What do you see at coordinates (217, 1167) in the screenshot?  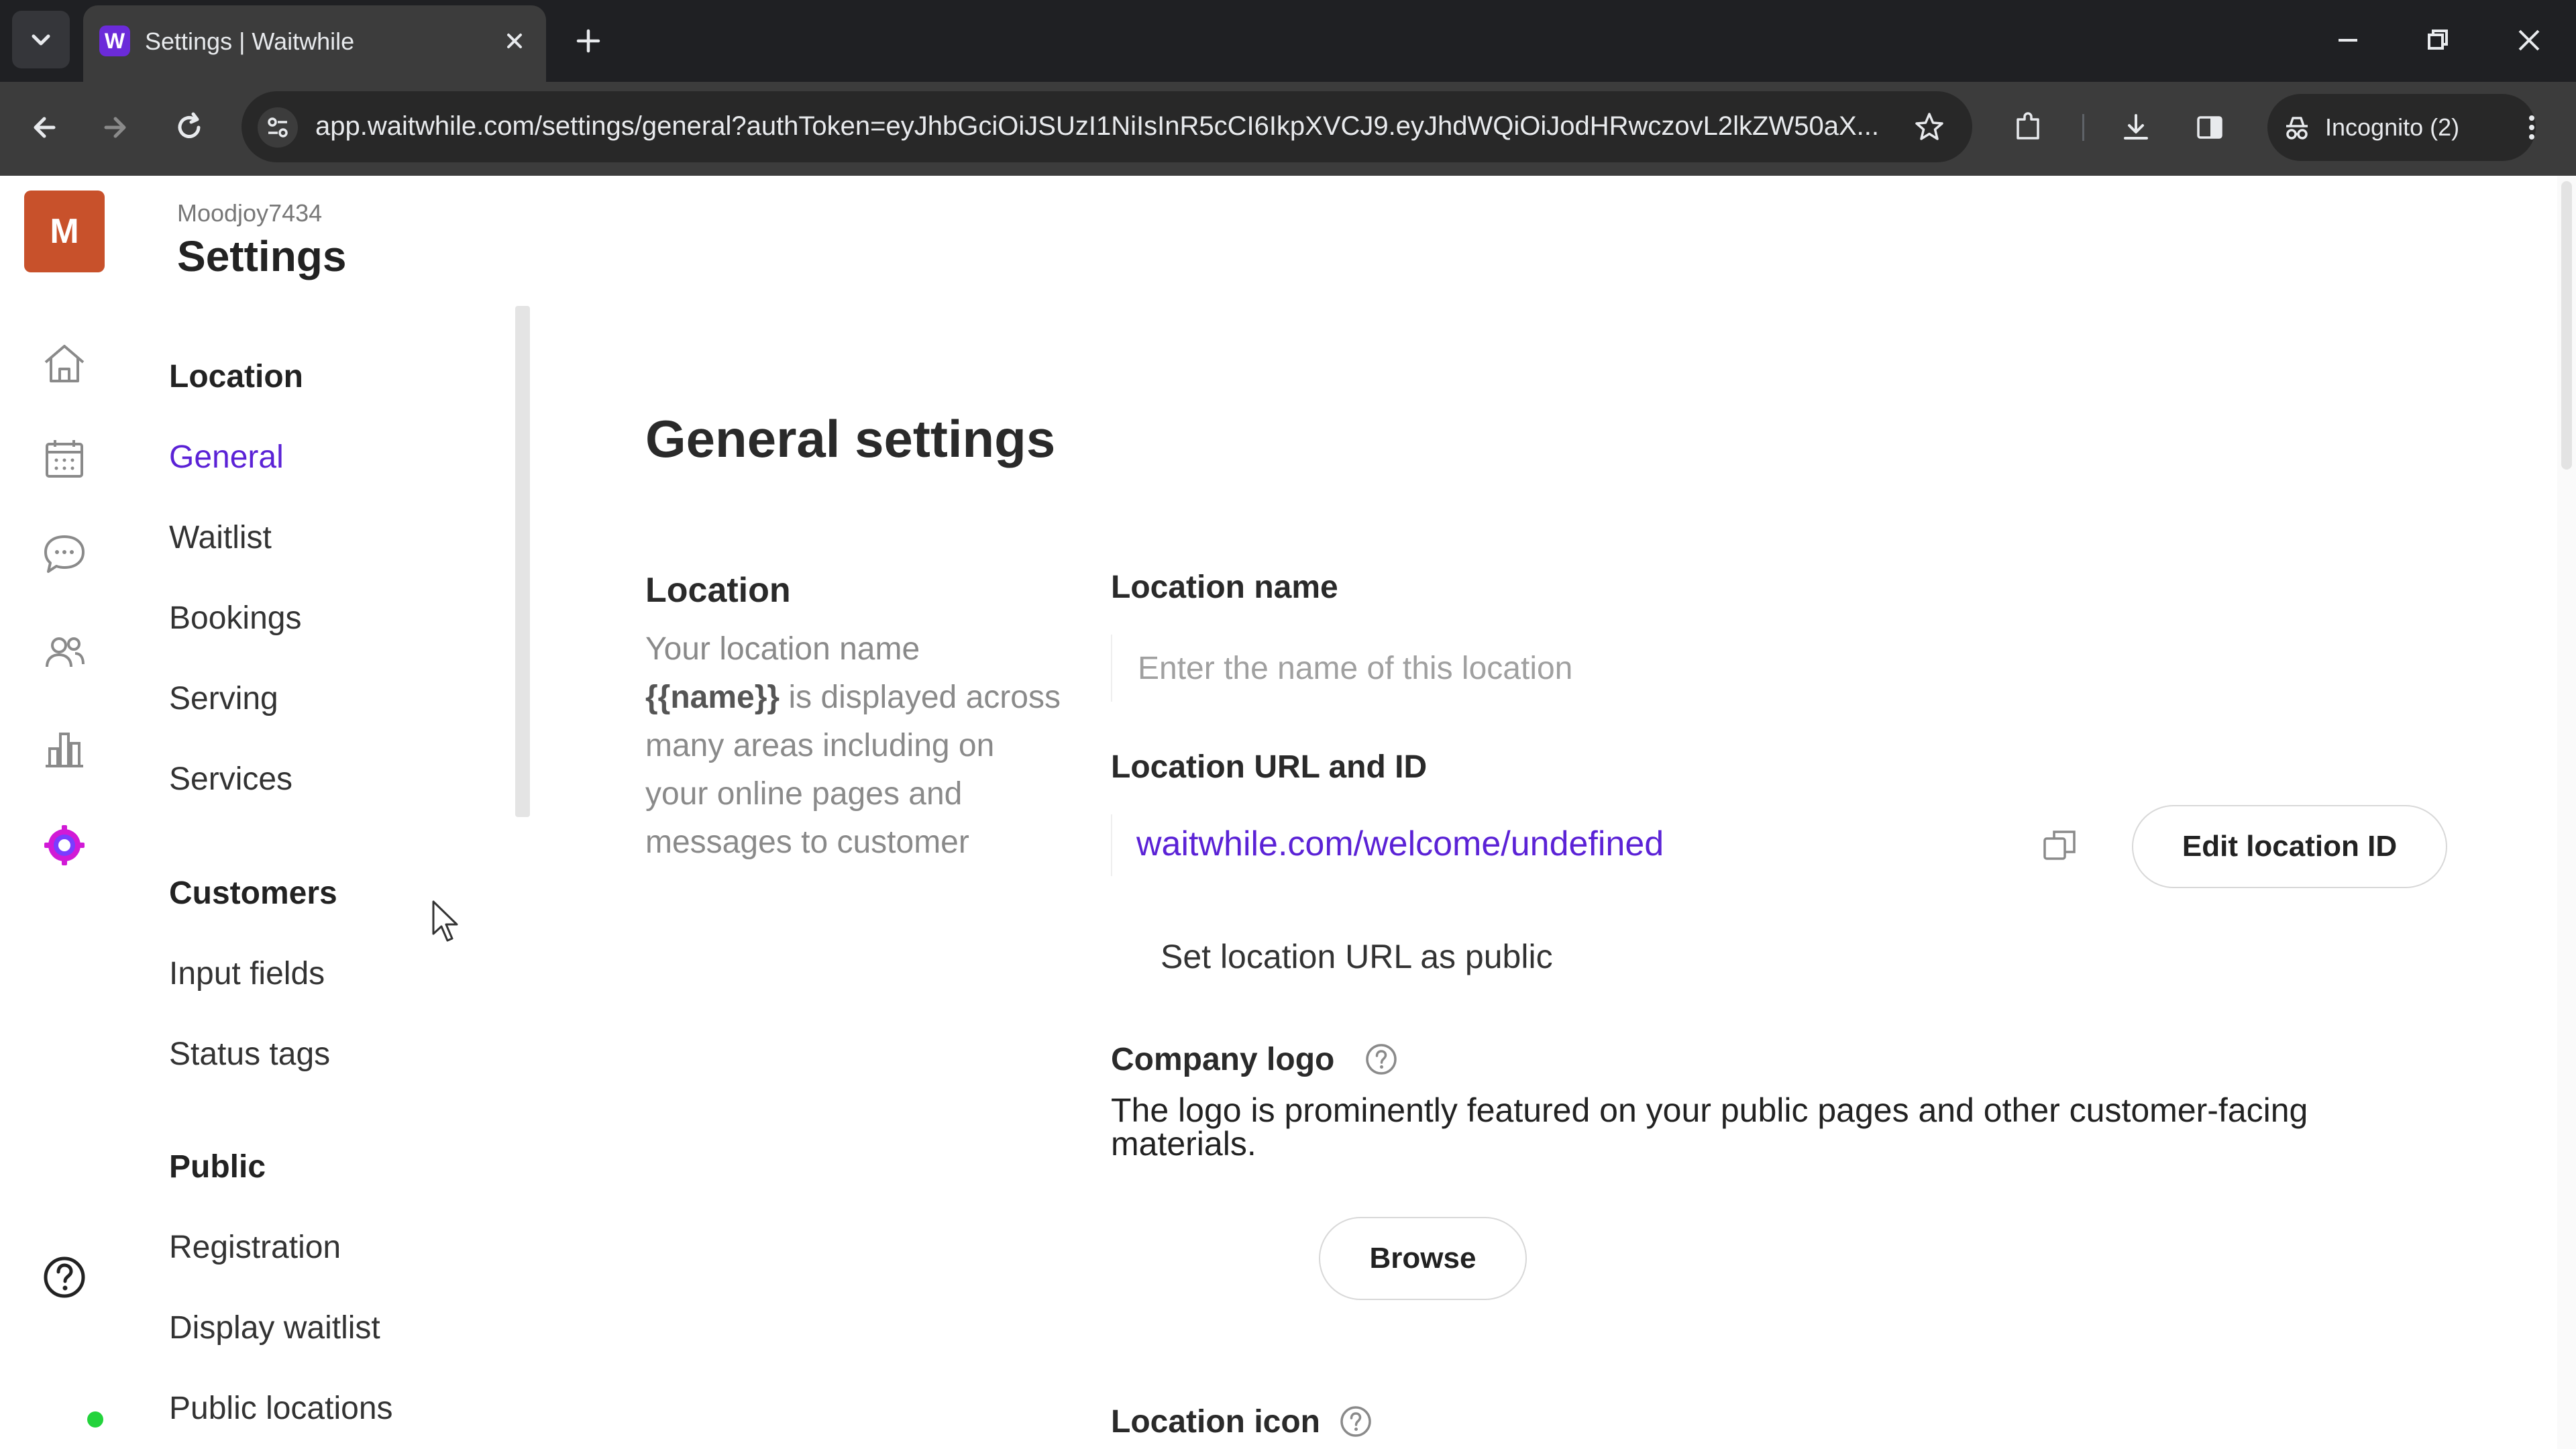 I see `nav-heading-public: Public` at bounding box center [217, 1167].